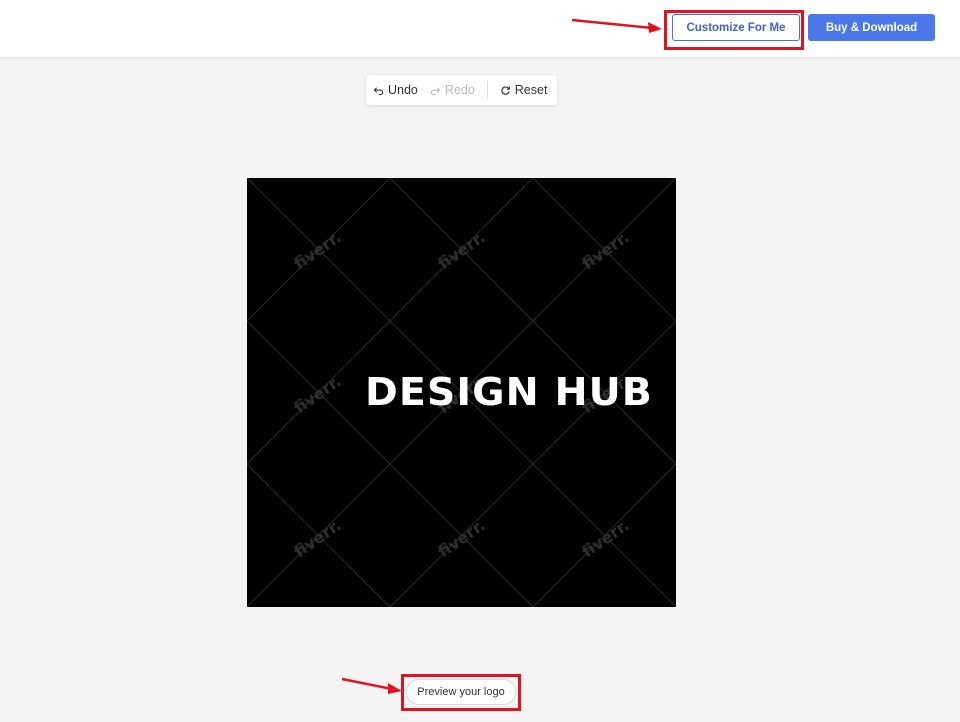 The image size is (960, 722). I want to click on undo-label: Undo, so click(403, 90).